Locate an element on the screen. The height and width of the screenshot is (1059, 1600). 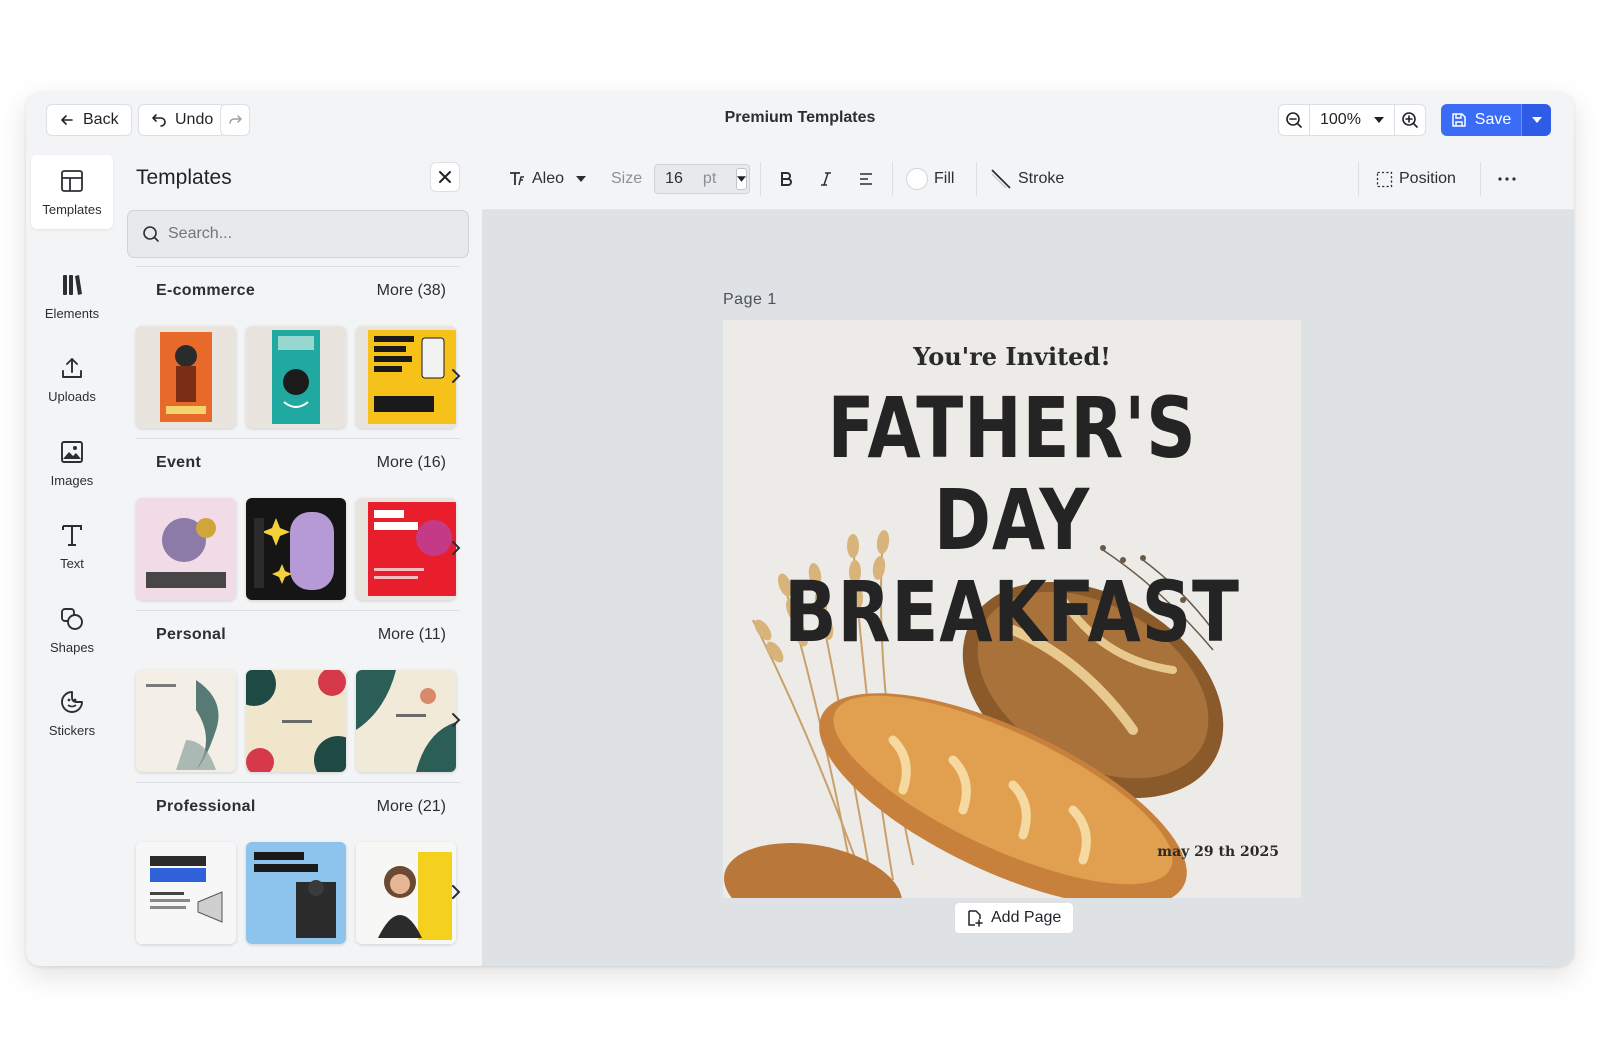
rail-label: Templates is located at coordinates (72, 209).